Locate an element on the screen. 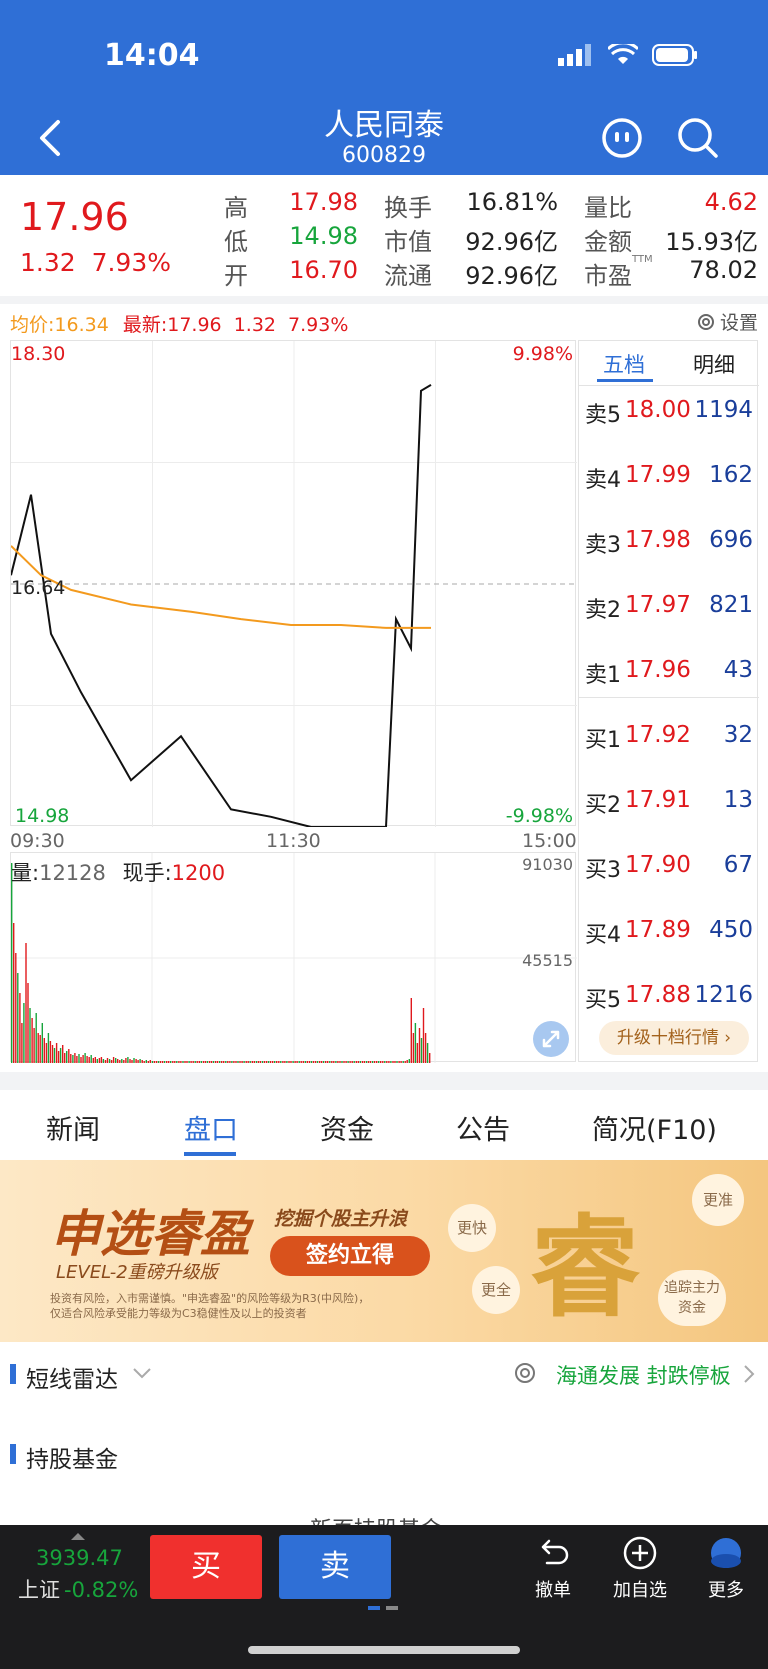  section-marker is located at coordinates (13, 1374).